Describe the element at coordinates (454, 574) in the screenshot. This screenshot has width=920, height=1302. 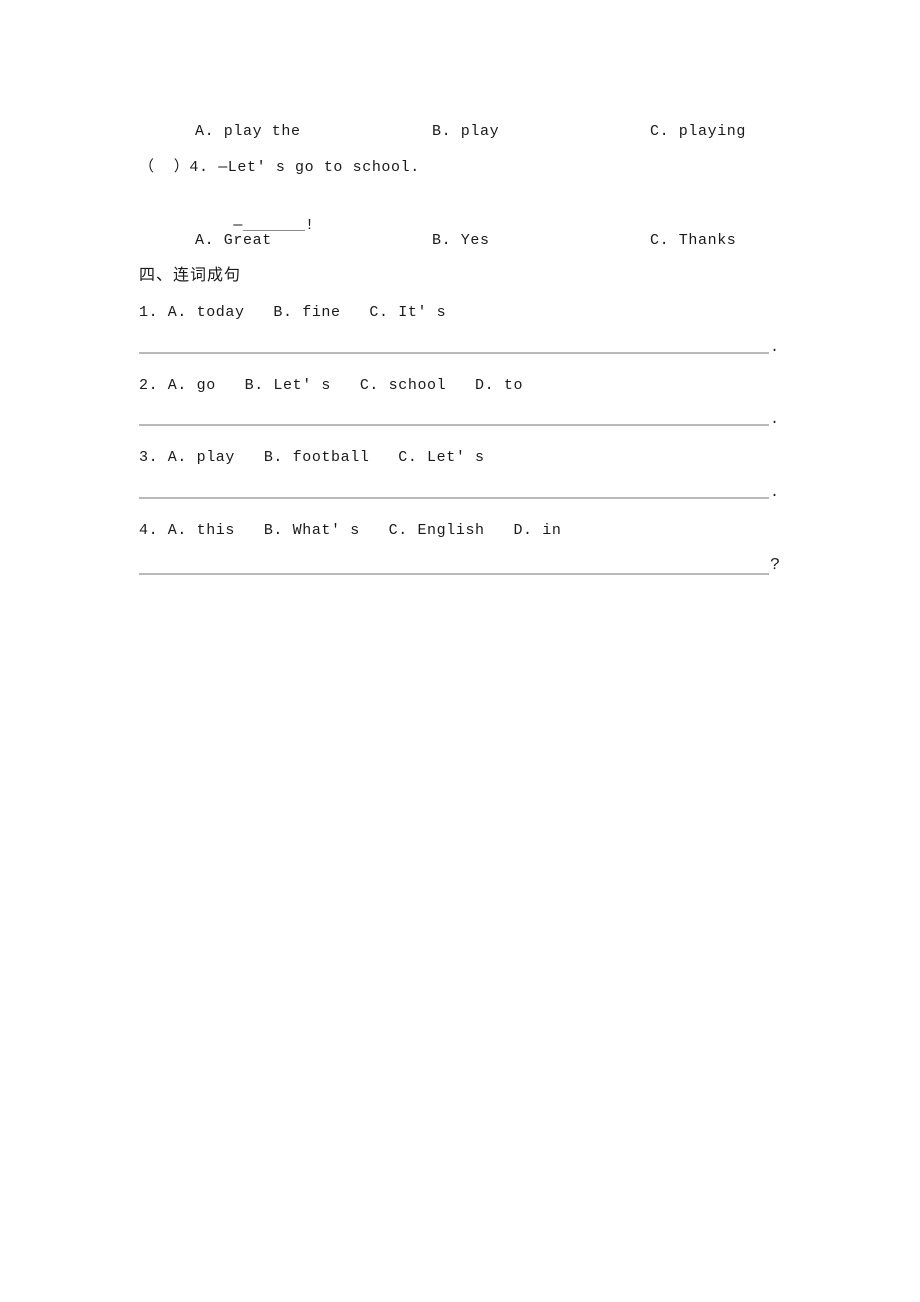
I see `word-order-item-4-writing-line` at that location.